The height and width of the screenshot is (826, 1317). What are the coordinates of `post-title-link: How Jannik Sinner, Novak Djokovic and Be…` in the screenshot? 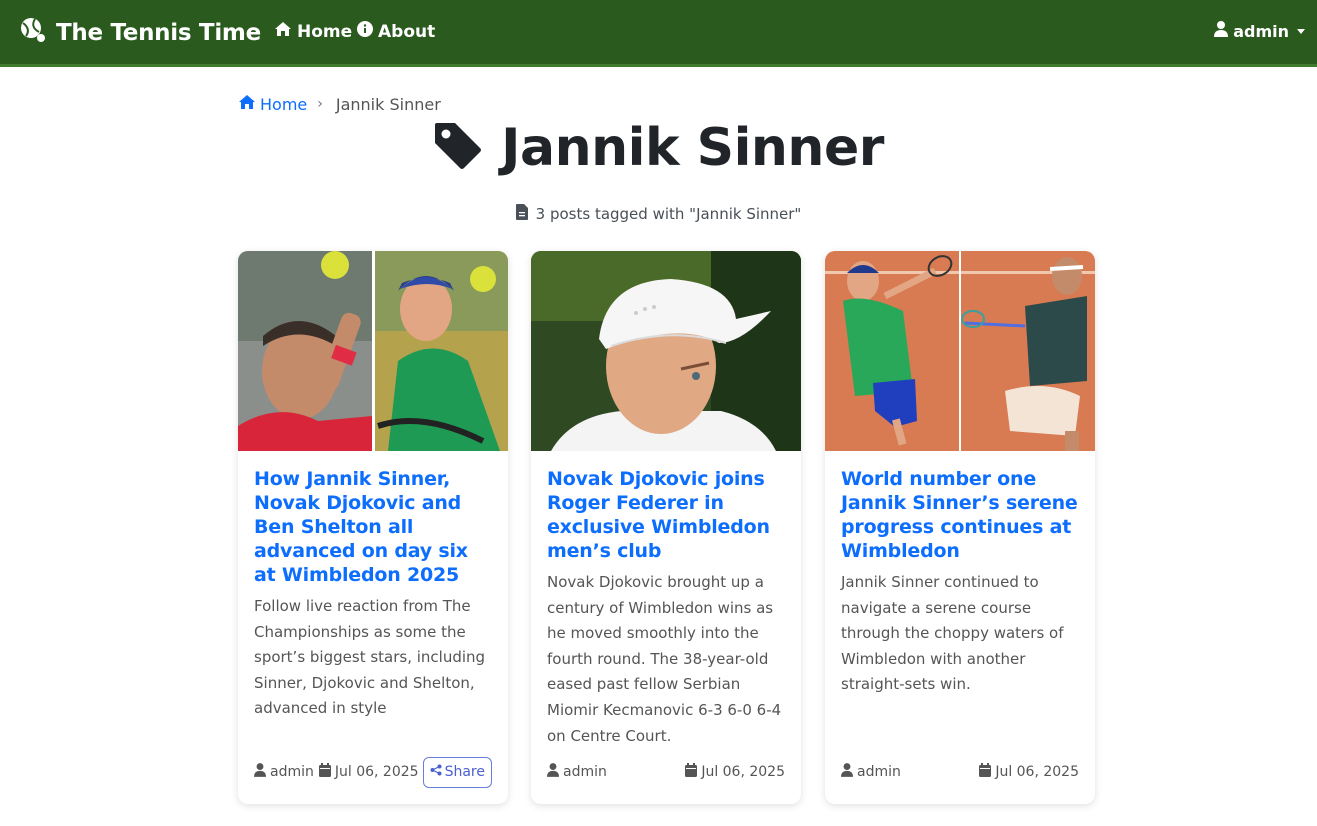 It's located at (374, 527).